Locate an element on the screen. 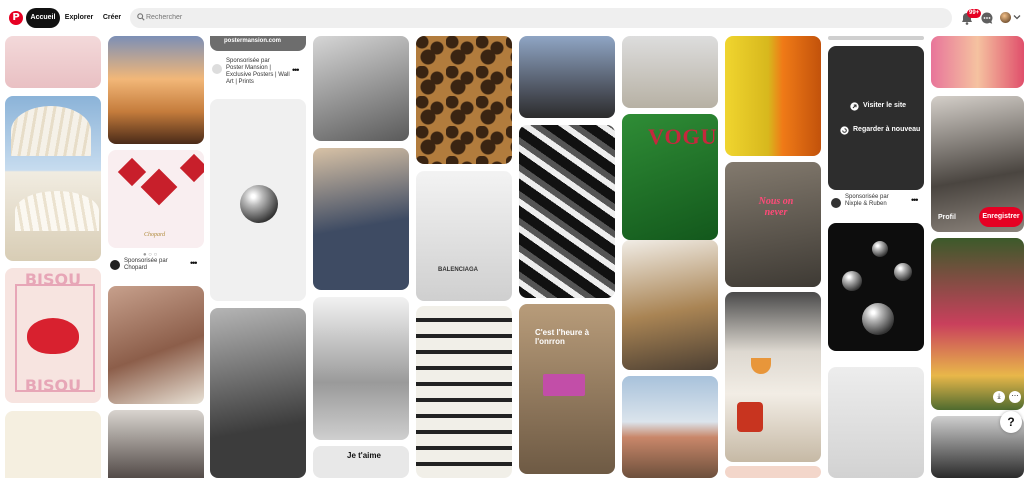 Image resolution: width=1024 pixels, height=478 pixels. vogue-text: VOGUE is located at coordinates (683, 136).